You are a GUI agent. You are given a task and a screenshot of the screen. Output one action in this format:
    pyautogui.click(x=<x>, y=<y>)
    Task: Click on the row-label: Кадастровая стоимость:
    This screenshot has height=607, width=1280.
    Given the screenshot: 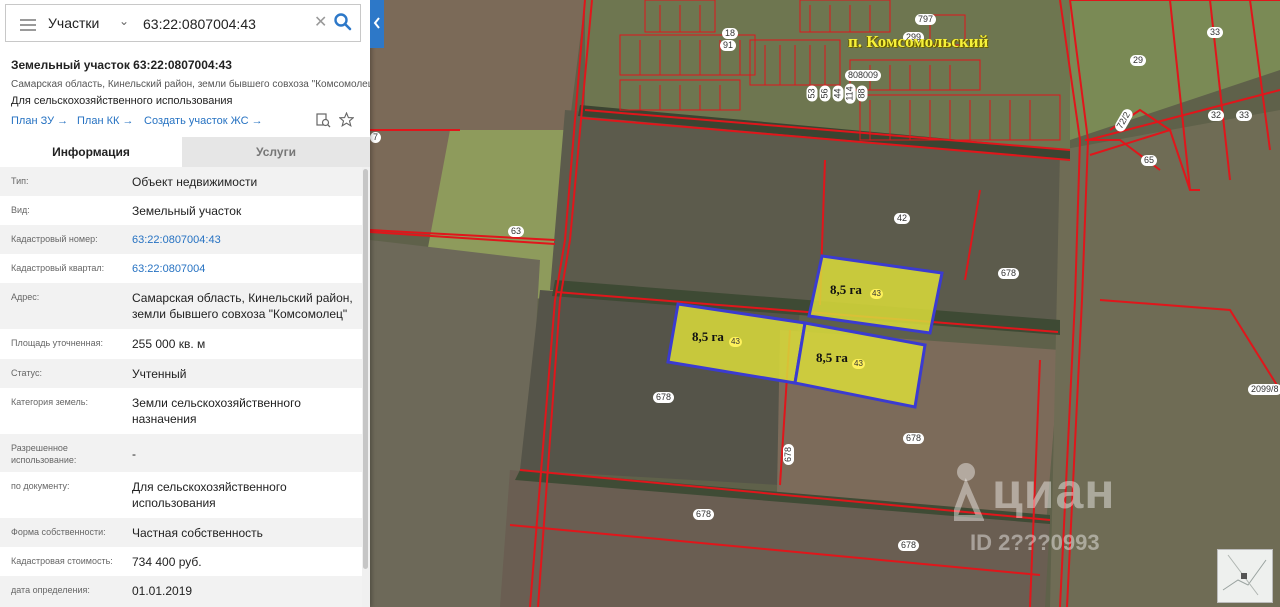 What is the action you would take?
    pyautogui.click(x=62, y=561)
    